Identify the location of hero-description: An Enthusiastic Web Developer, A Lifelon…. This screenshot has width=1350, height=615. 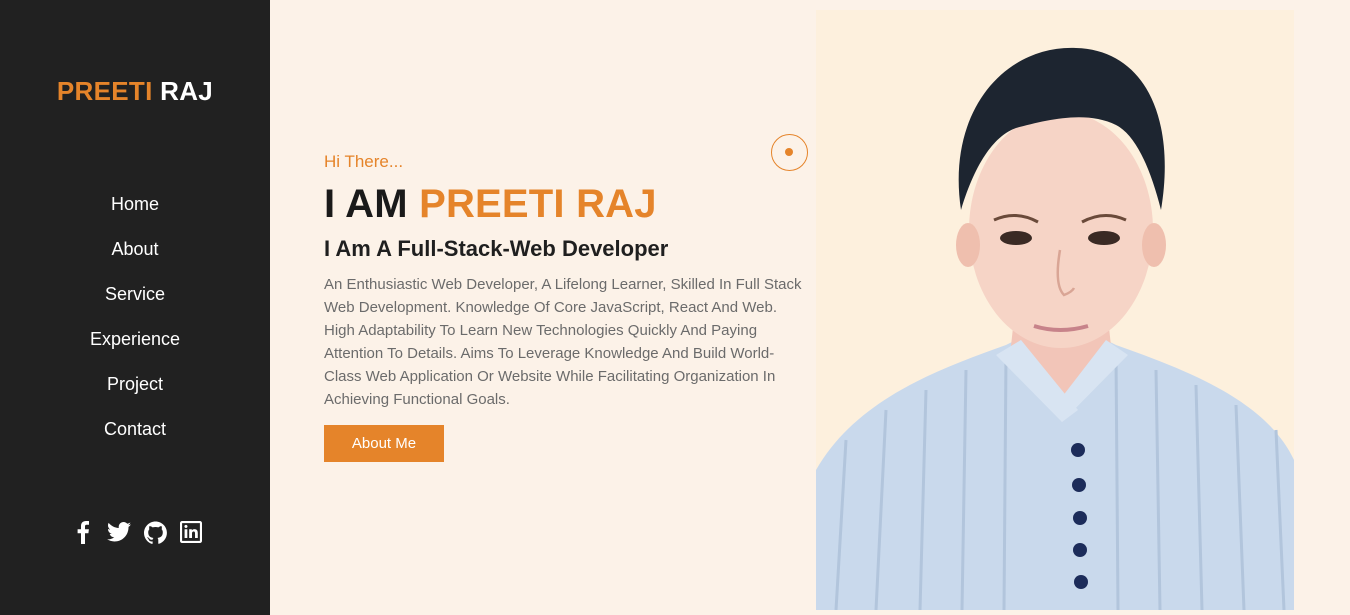
(563, 342).